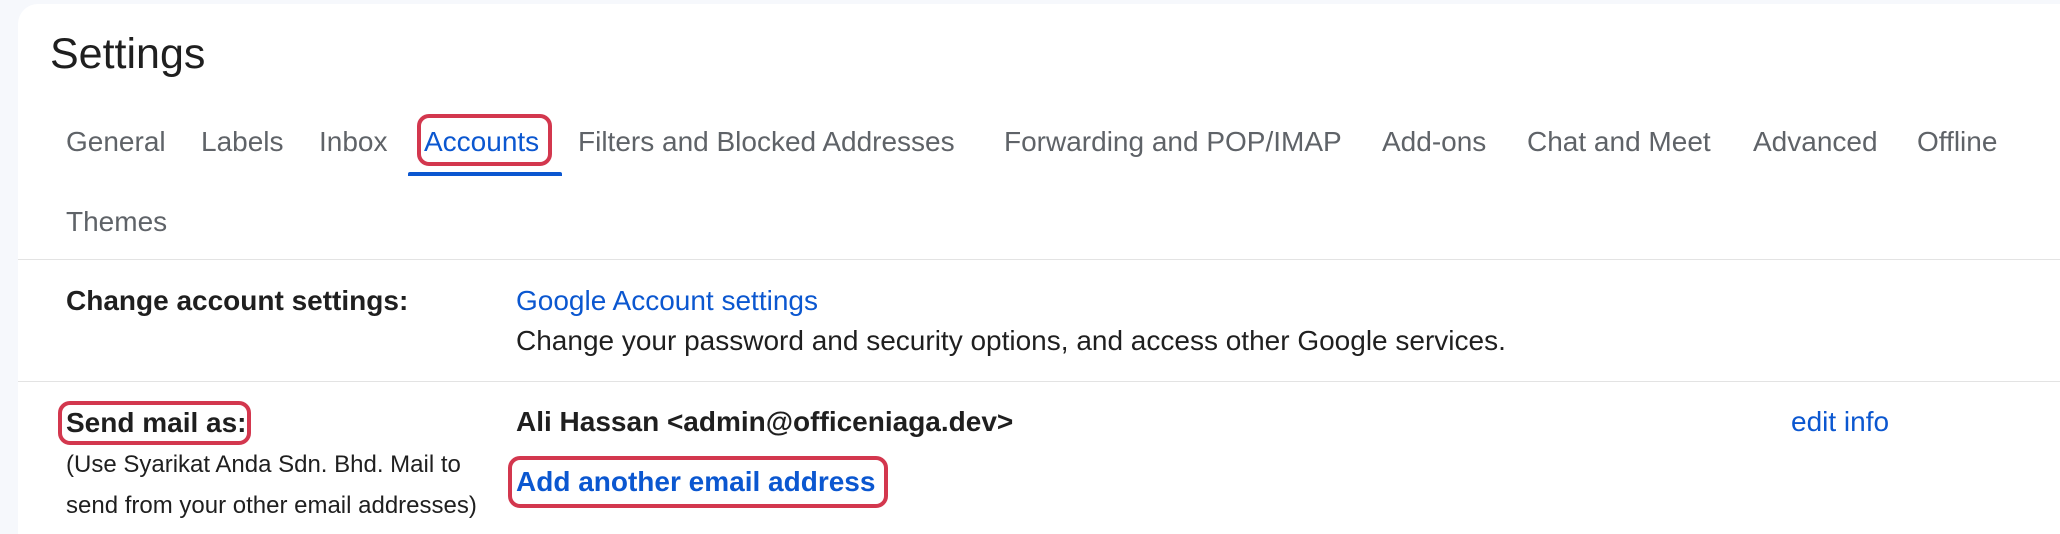 This screenshot has height=534, width=2060. What do you see at coordinates (263, 464) in the screenshot?
I see `send-mail-as-description-line1: (Use Syarikat Anda Sdn. Bhd. Mail to` at bounding box center [263, 464].